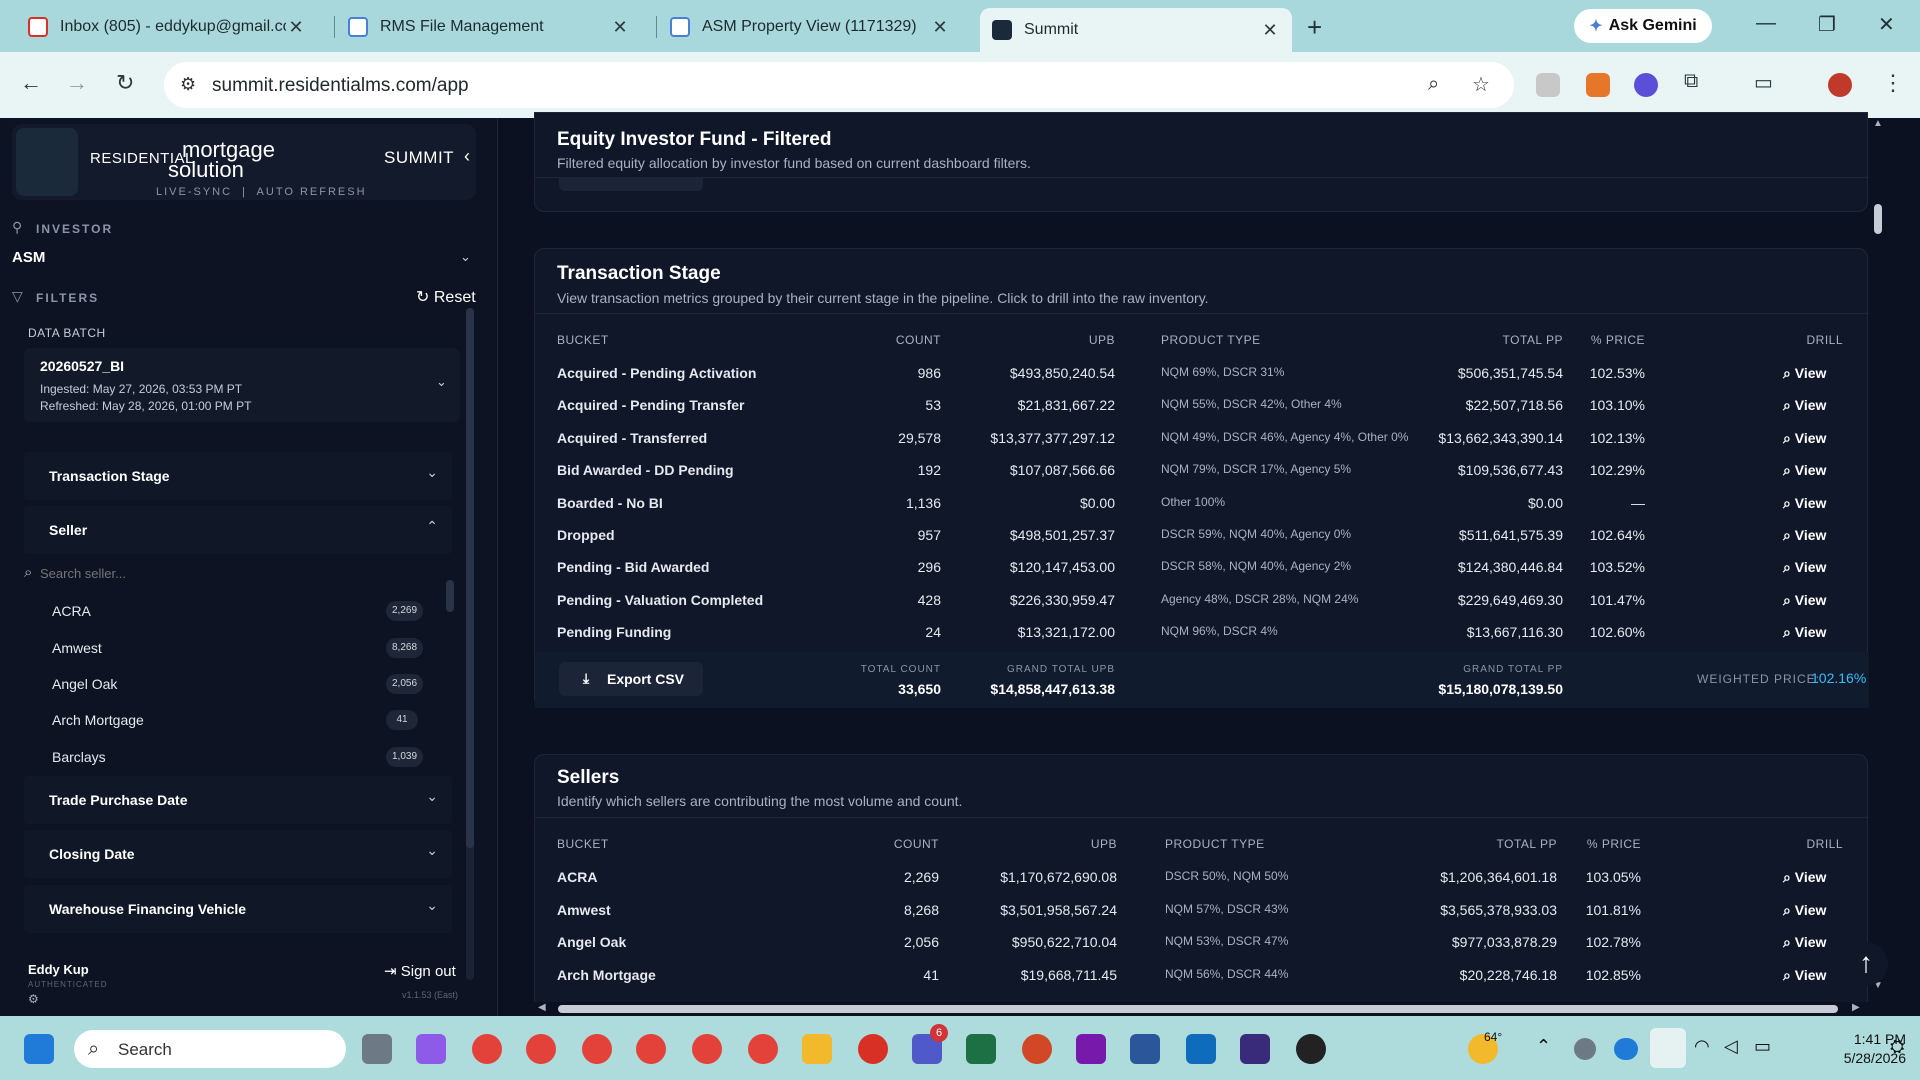 The height and width of the screenshot is (1080, 1920). I want to click on onenote-icon, so click(1091, 1049).